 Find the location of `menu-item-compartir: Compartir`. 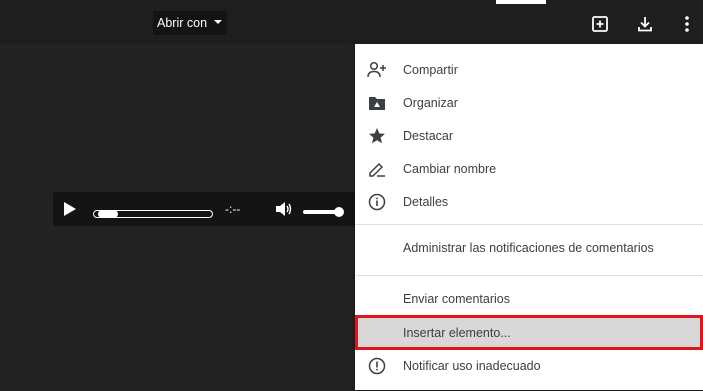

menu-item-compartir: Compartir is located at coordinates (529, 69).